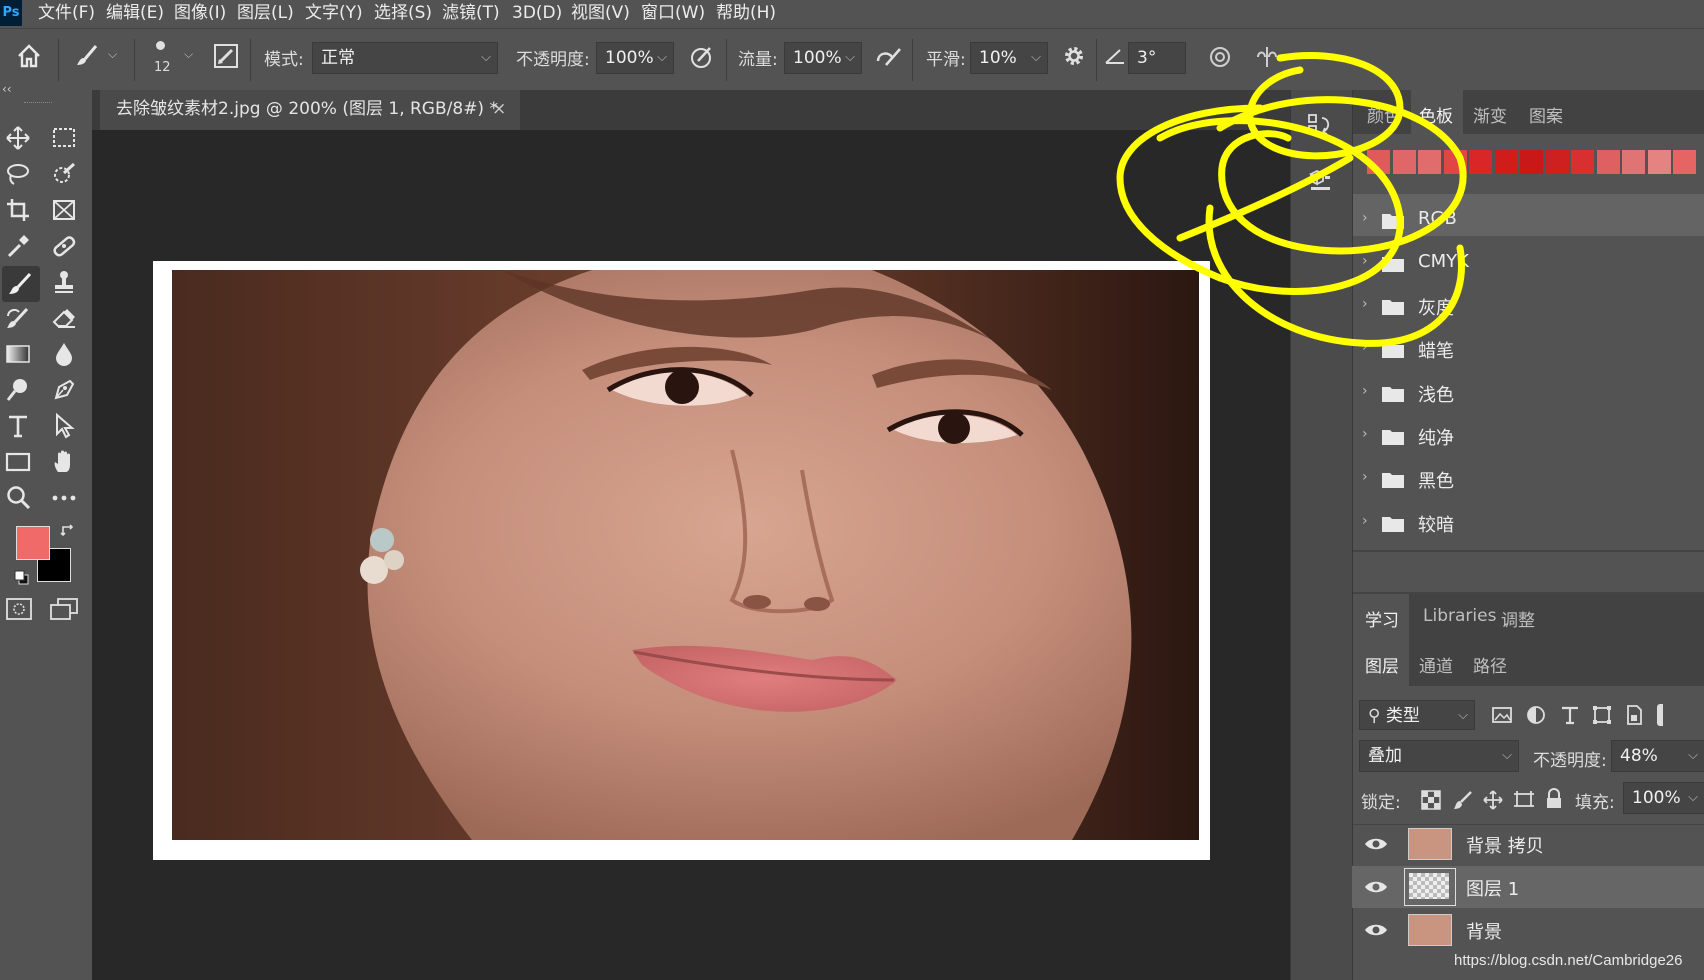 The height and width of the screenshot is (980, 1704). I want to click on document-tab: 去除皱纹素材2.jpg @ 200% (图层 1, RGB/8#) * ×, so click(310, 110).